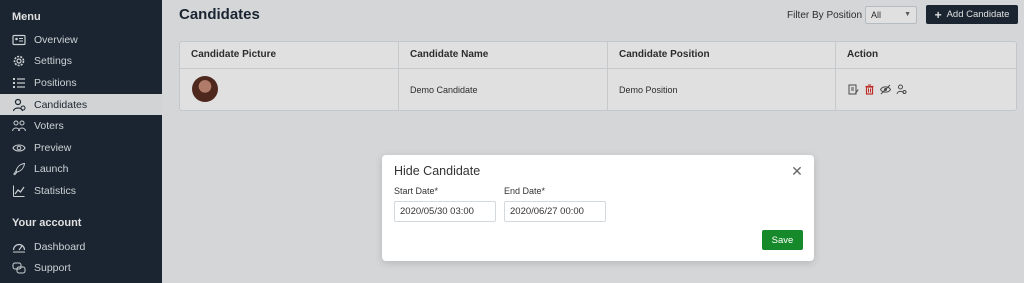  What do you see at coordinates (782, 240) in the screenshot?
I see `save-button: Save` at bounding box center [782, 240].